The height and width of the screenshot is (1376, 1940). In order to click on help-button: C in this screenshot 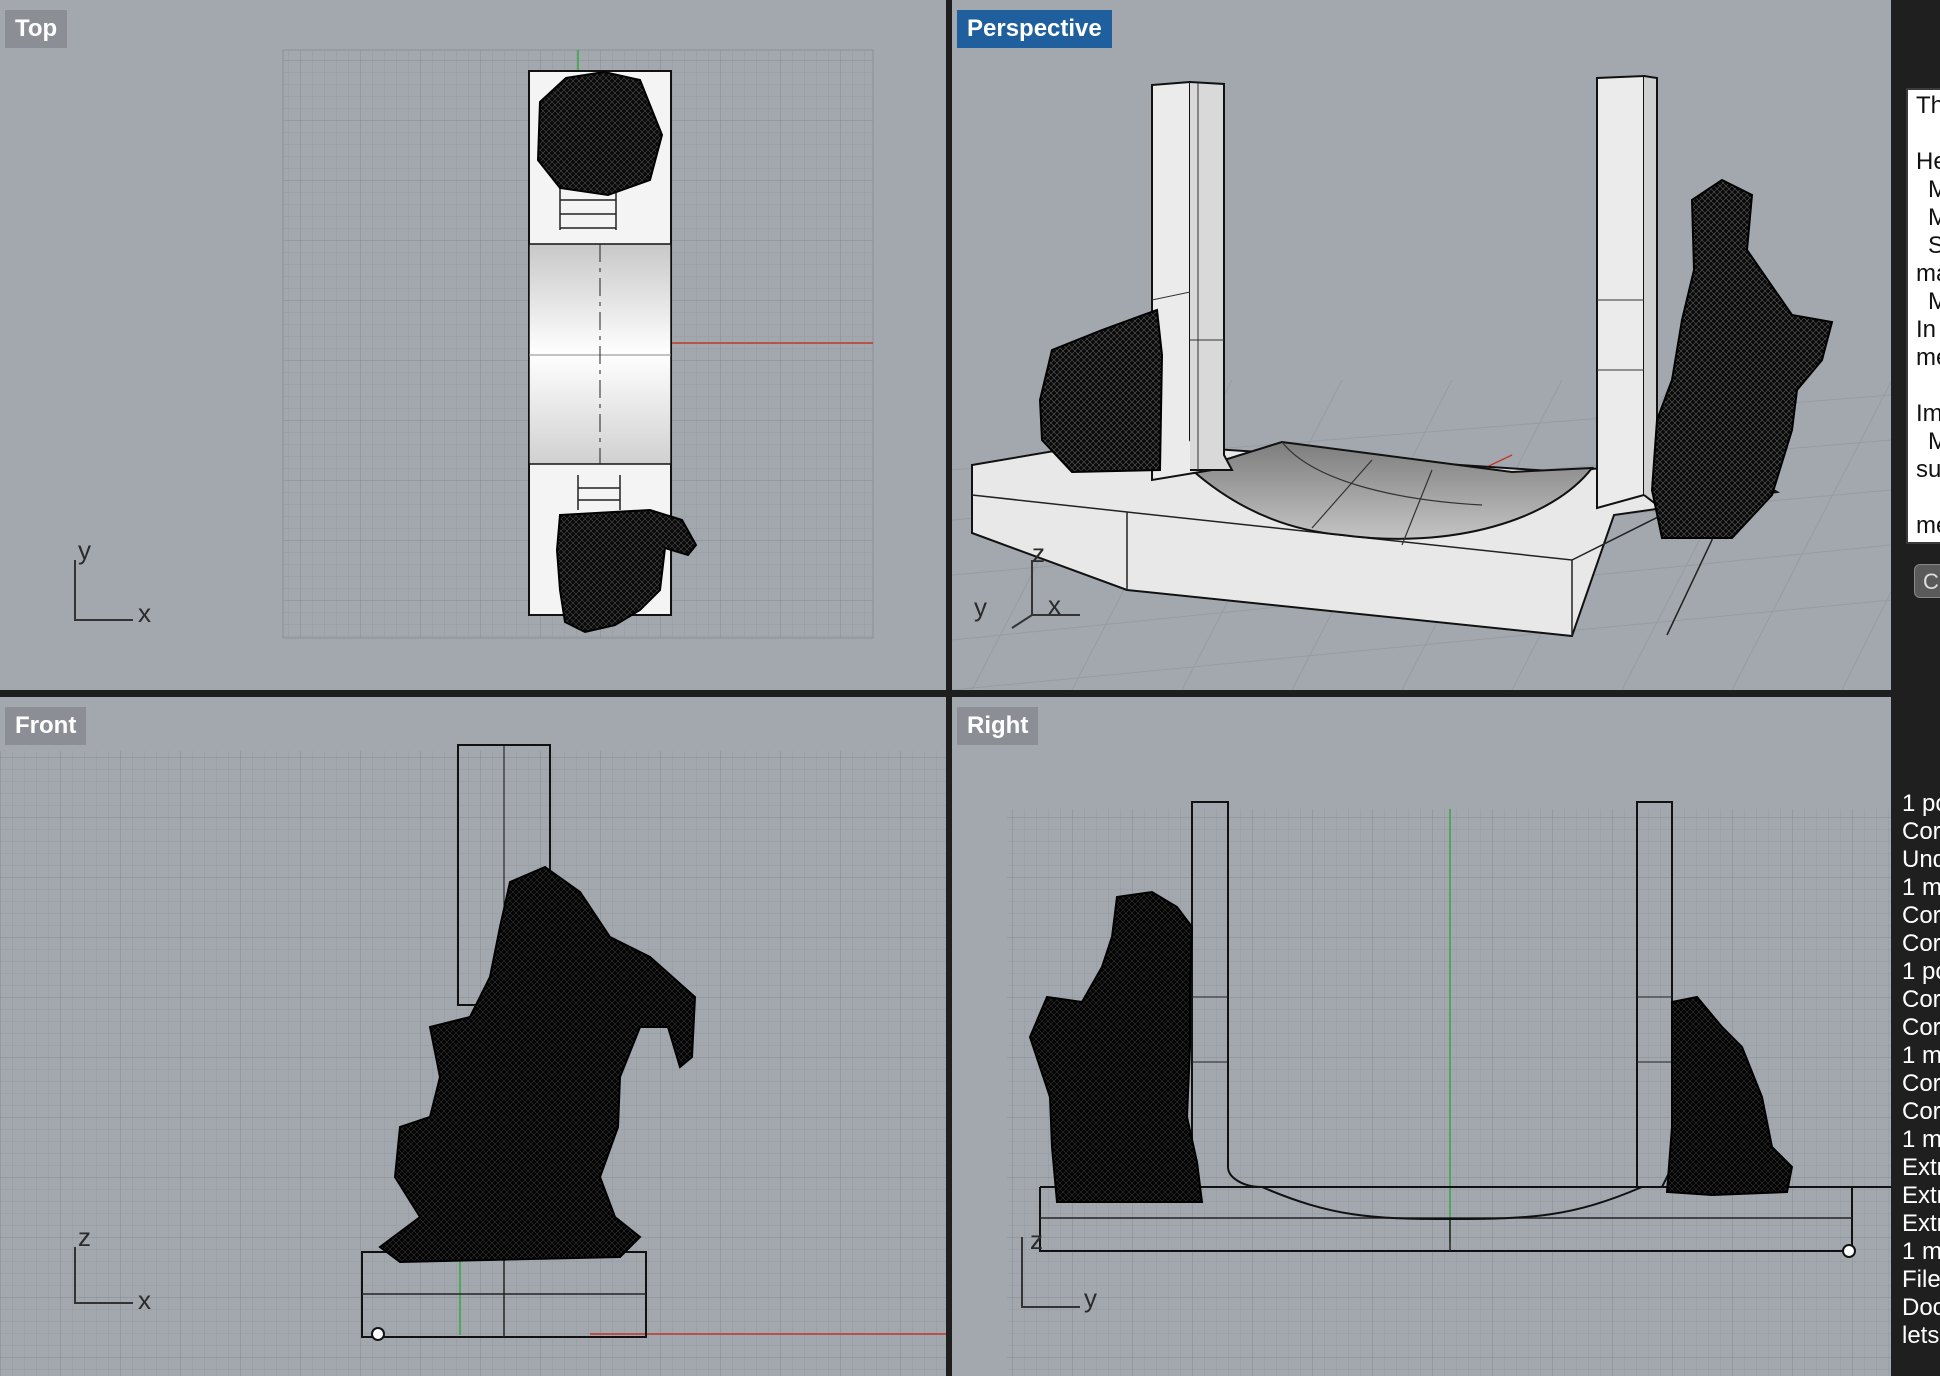, I will do `click(1927, 581)`.